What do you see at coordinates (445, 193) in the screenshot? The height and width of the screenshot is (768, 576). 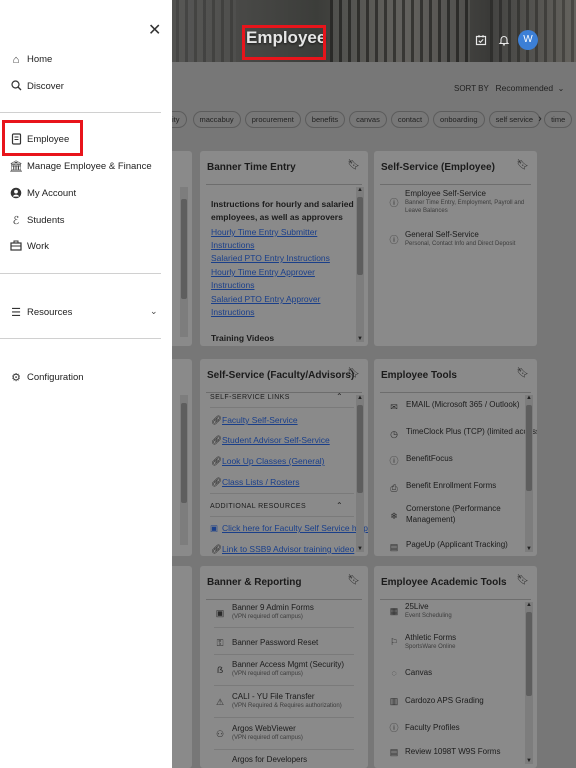 I see `item-name: Employee Self-Service` at bounding box center [445, 193].